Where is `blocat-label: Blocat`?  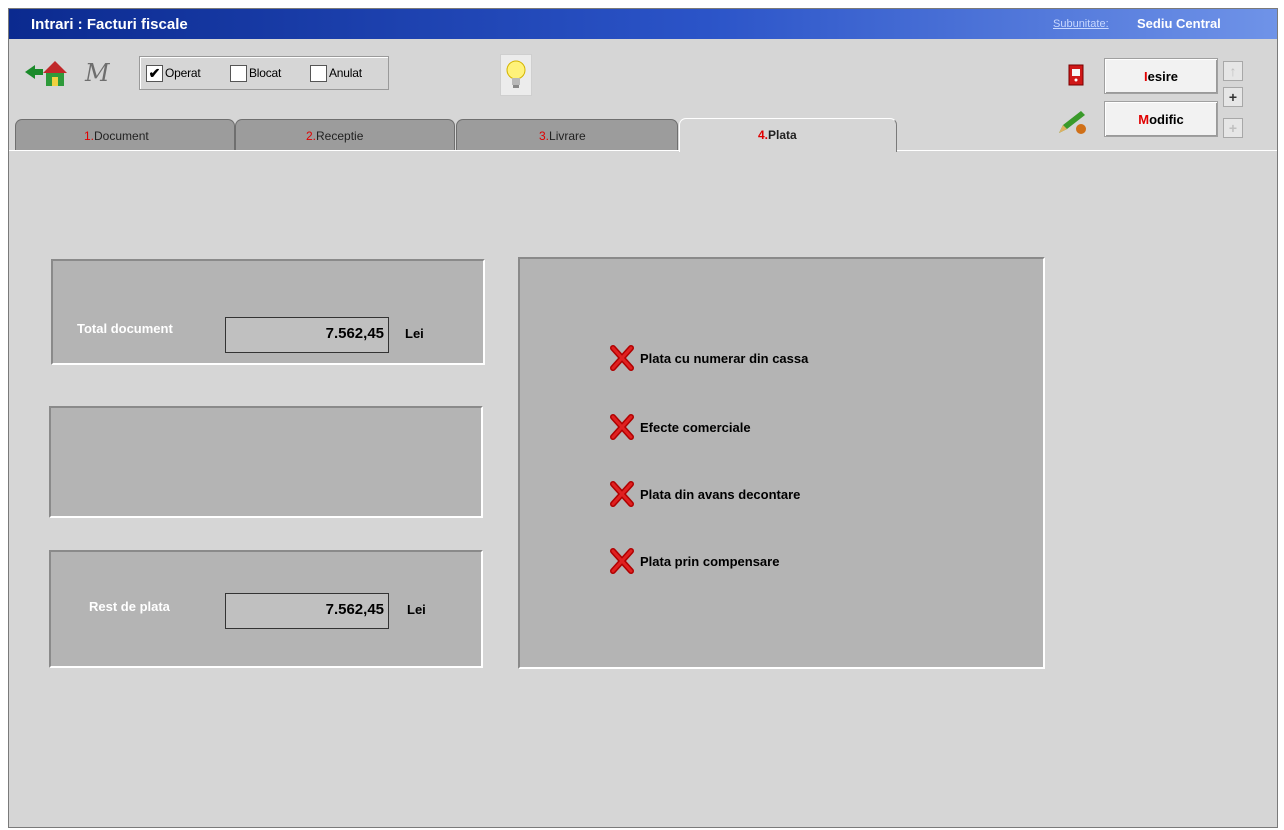 blocat-label: Blocat is located at coordinates (265, 73).